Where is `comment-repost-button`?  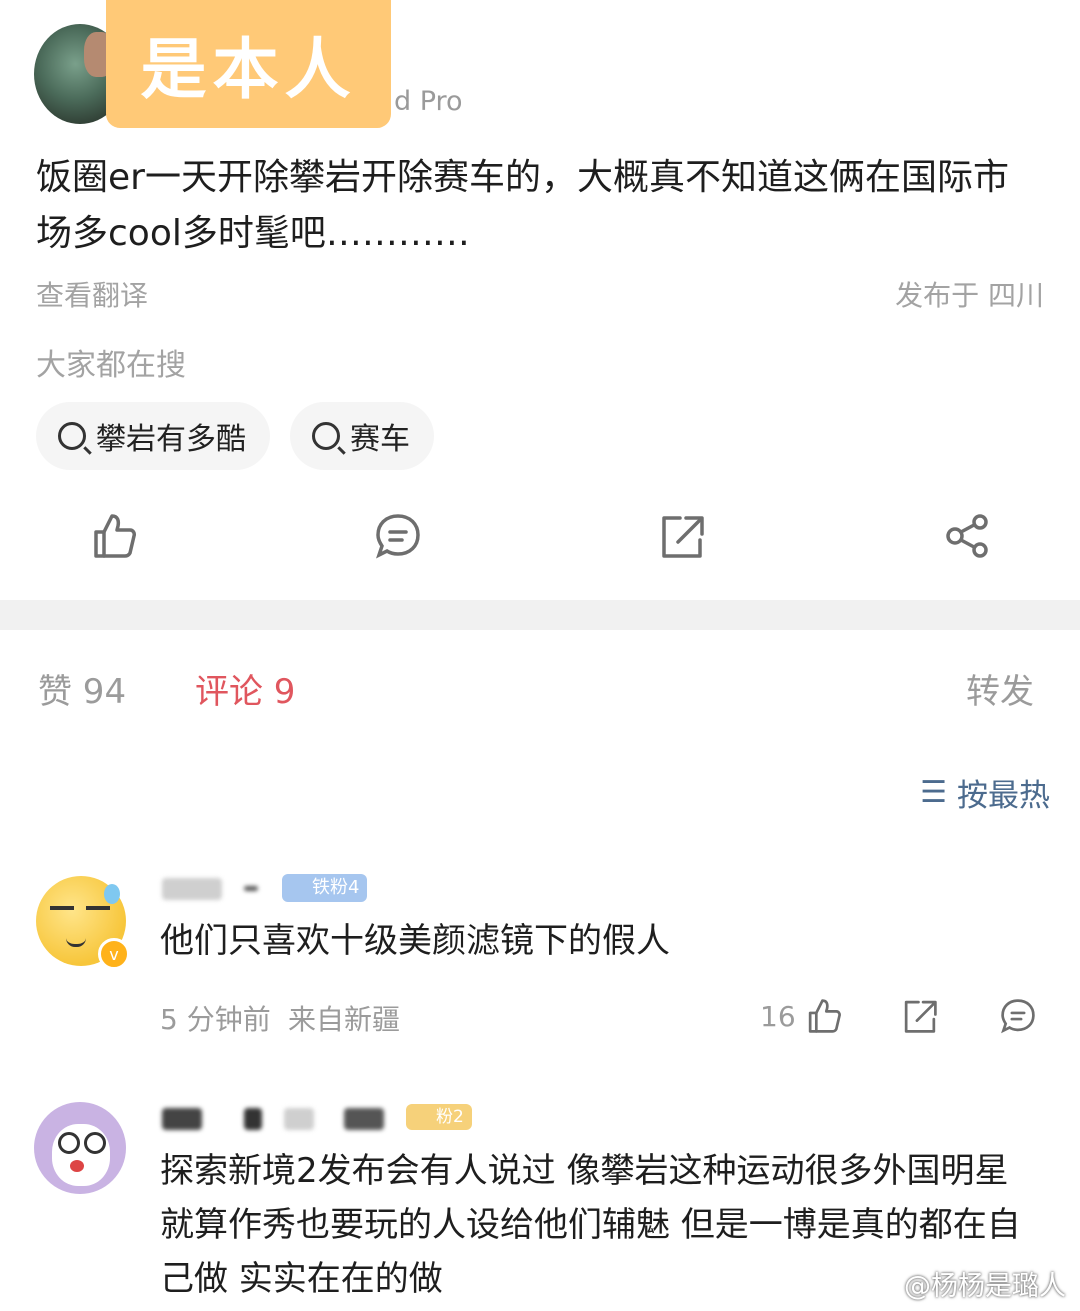
comment-repost-button is located at coordinates (920, 1016).